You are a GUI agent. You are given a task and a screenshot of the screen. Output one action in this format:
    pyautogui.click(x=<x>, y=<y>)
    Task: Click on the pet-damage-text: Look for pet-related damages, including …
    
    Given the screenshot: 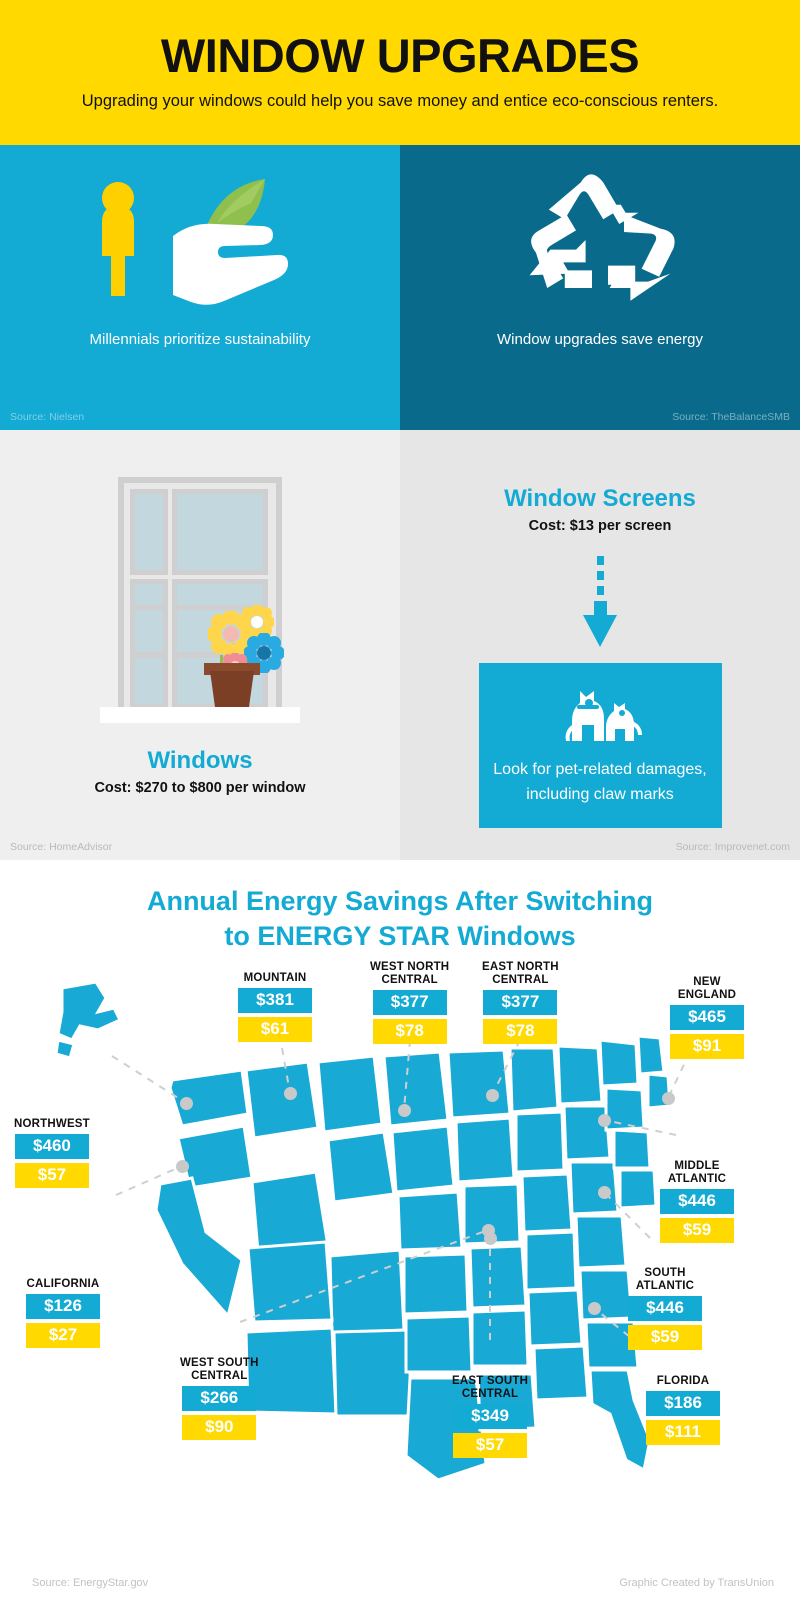 What is the action you would take?
    pyautogui.click(x=600, y=782)
    